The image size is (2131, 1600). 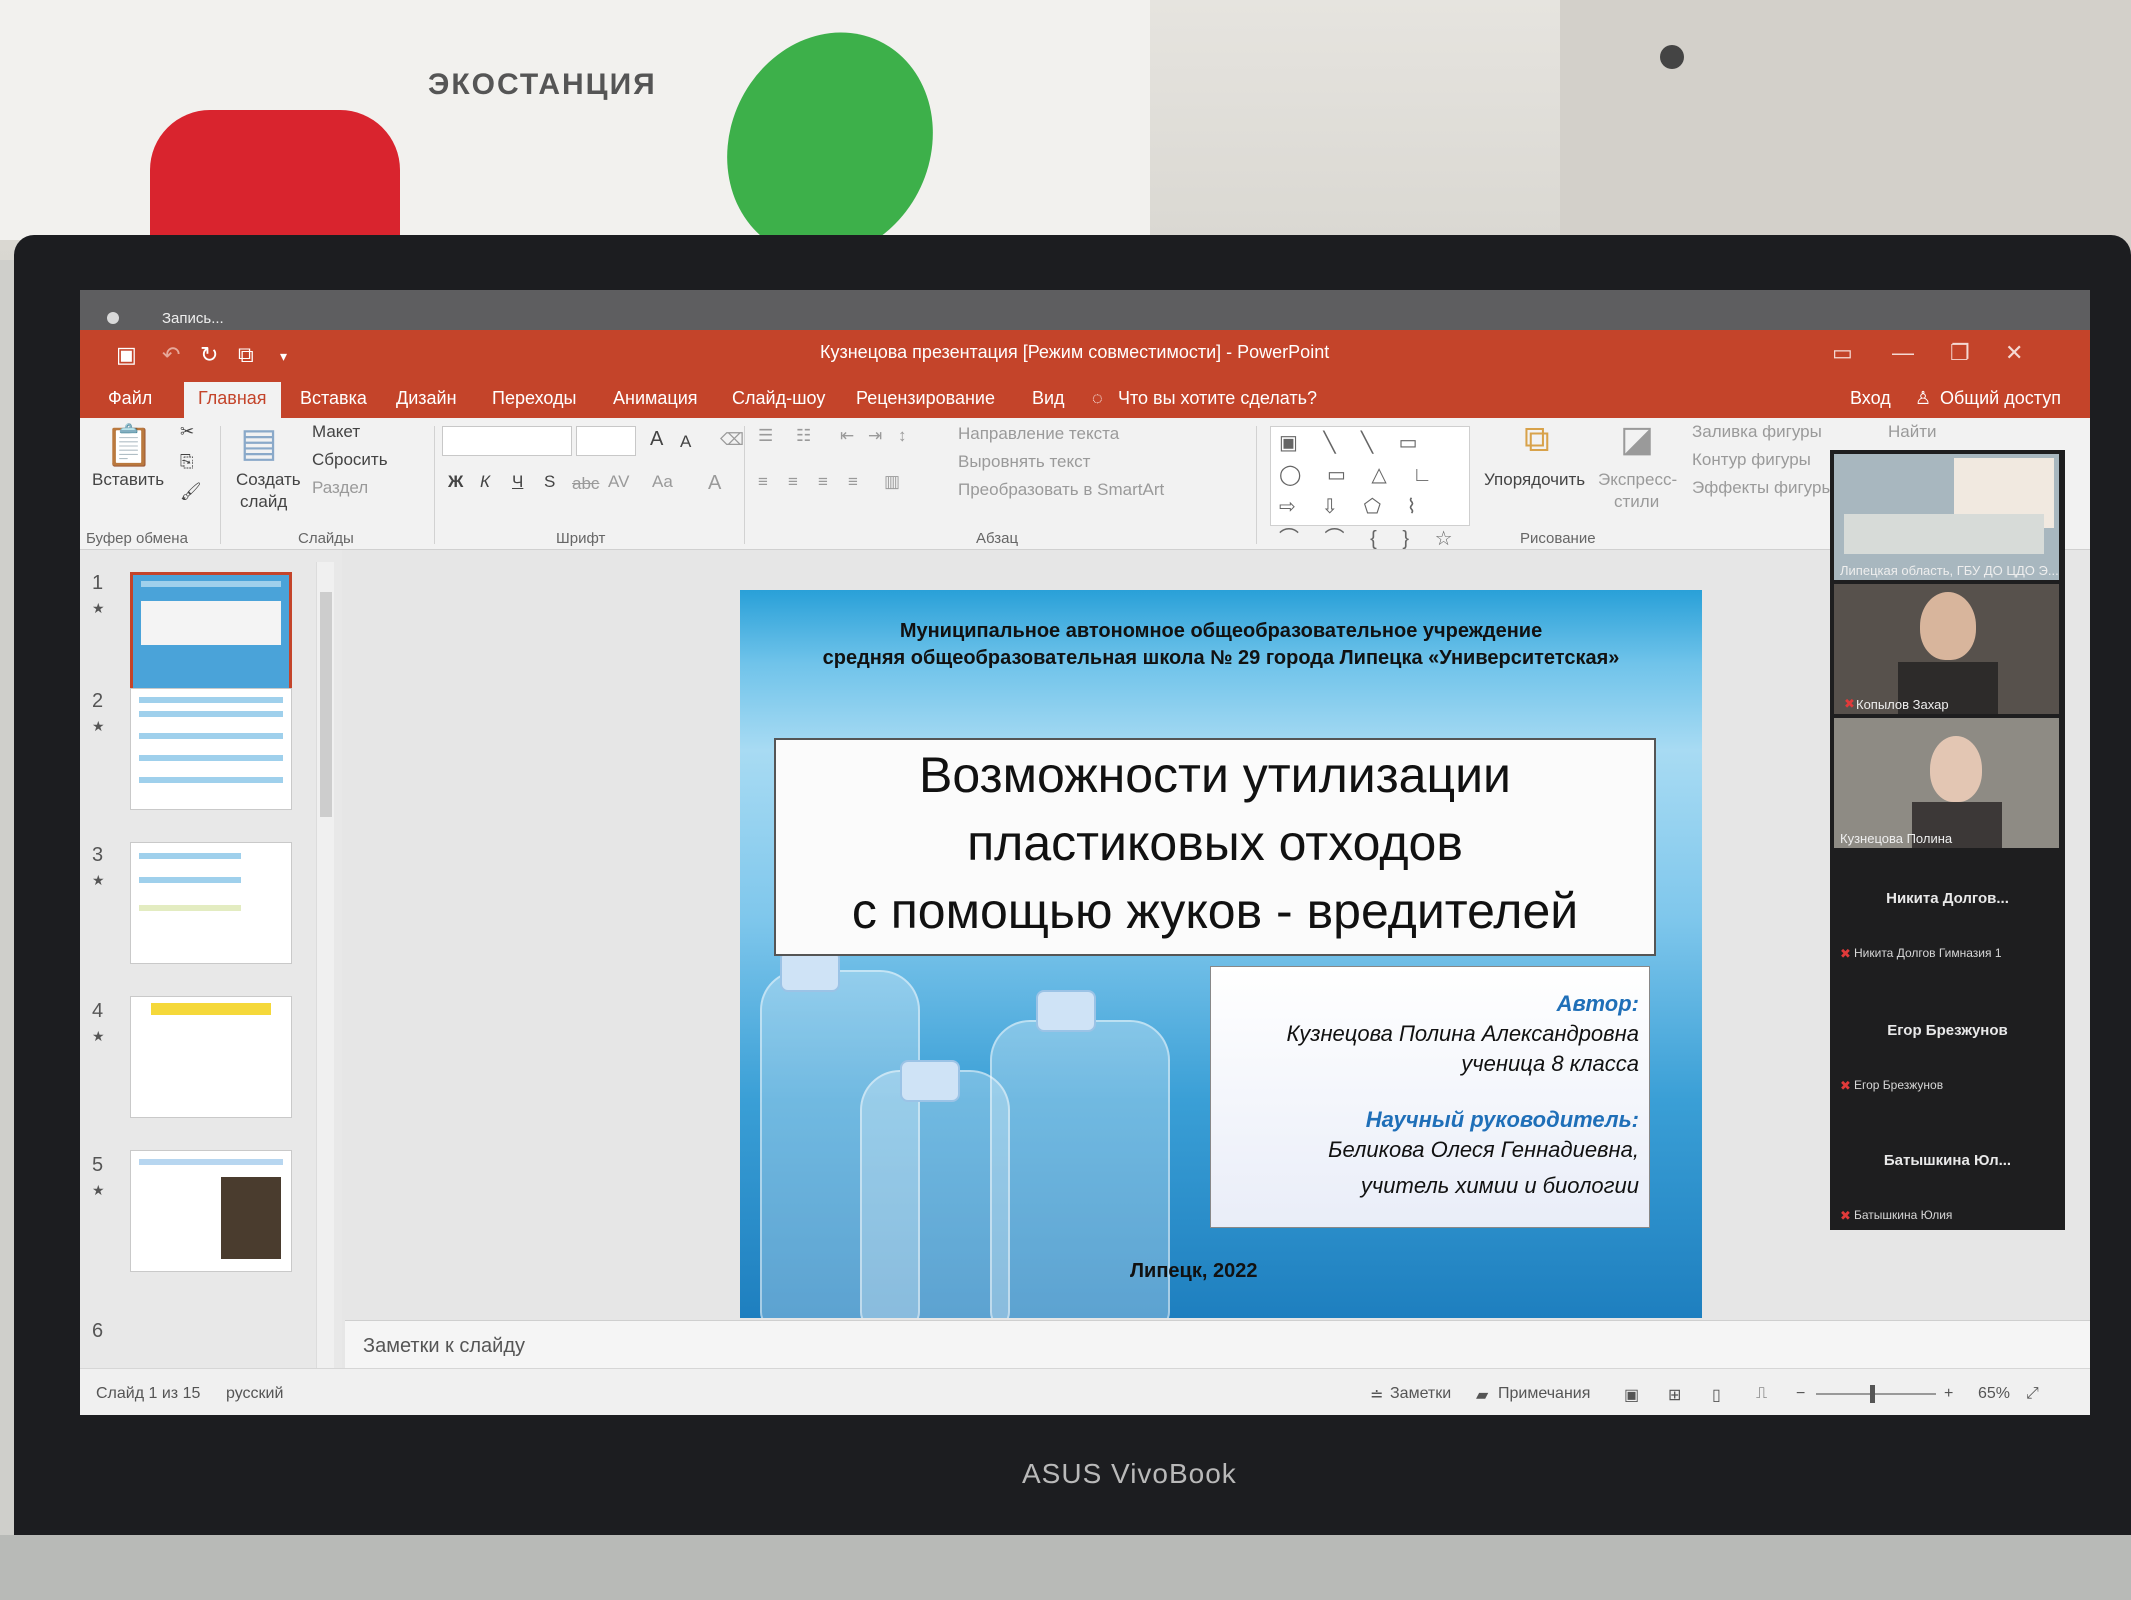 I want to click on tab-view: Вид, so click(x=1048, y=398).